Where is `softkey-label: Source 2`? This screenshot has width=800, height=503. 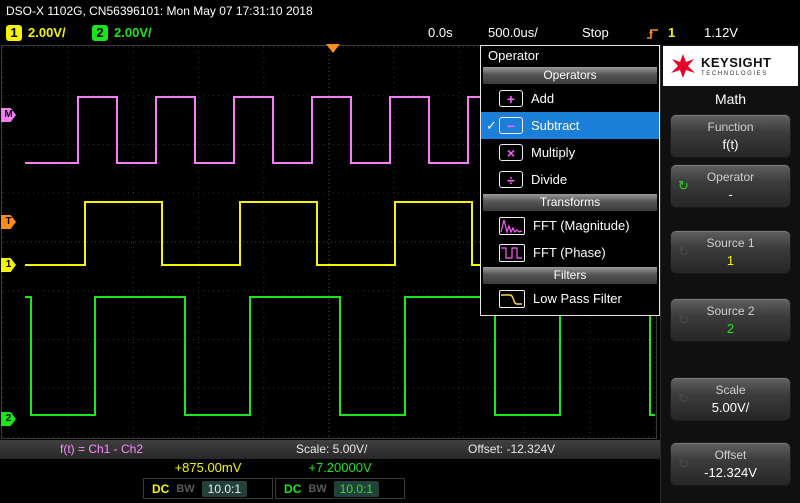
softkey-label: Source 2 is located at coordinates (730, 311).